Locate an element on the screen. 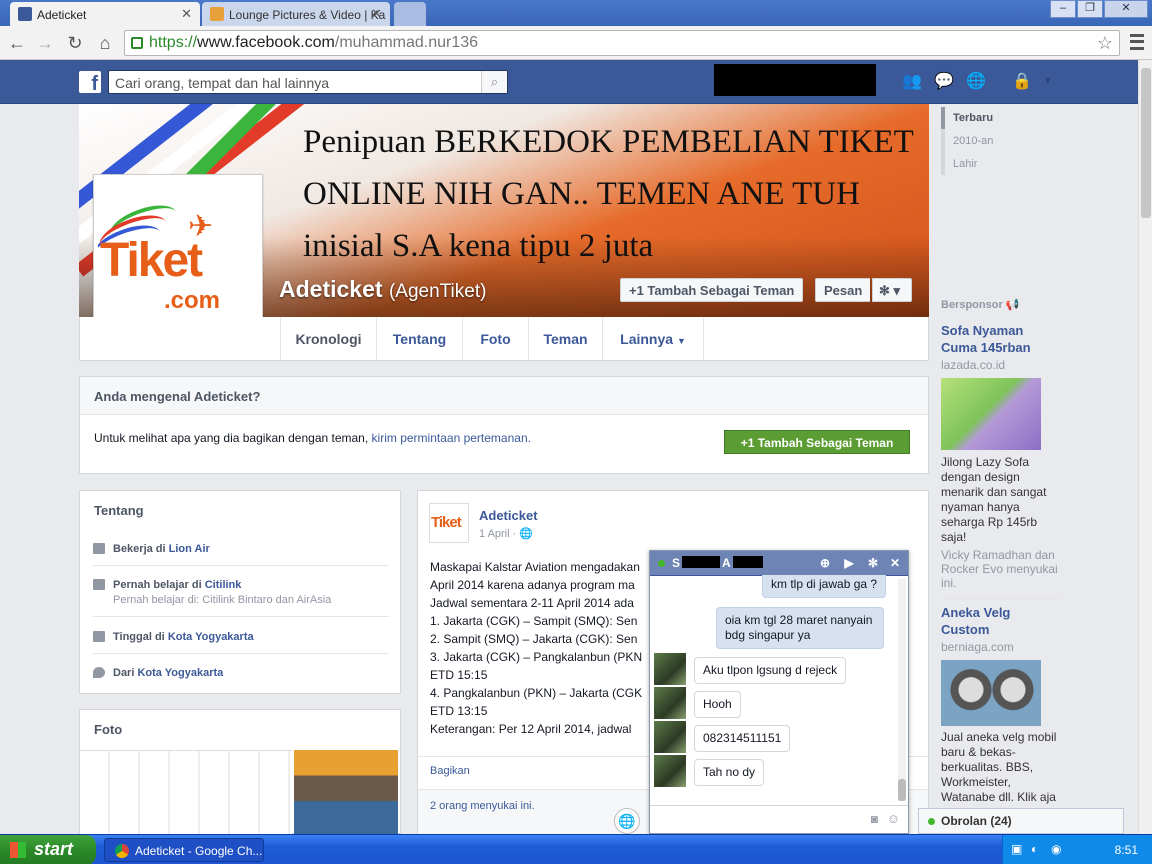  tab-foto: Foto is located at coordinates (495, 338).